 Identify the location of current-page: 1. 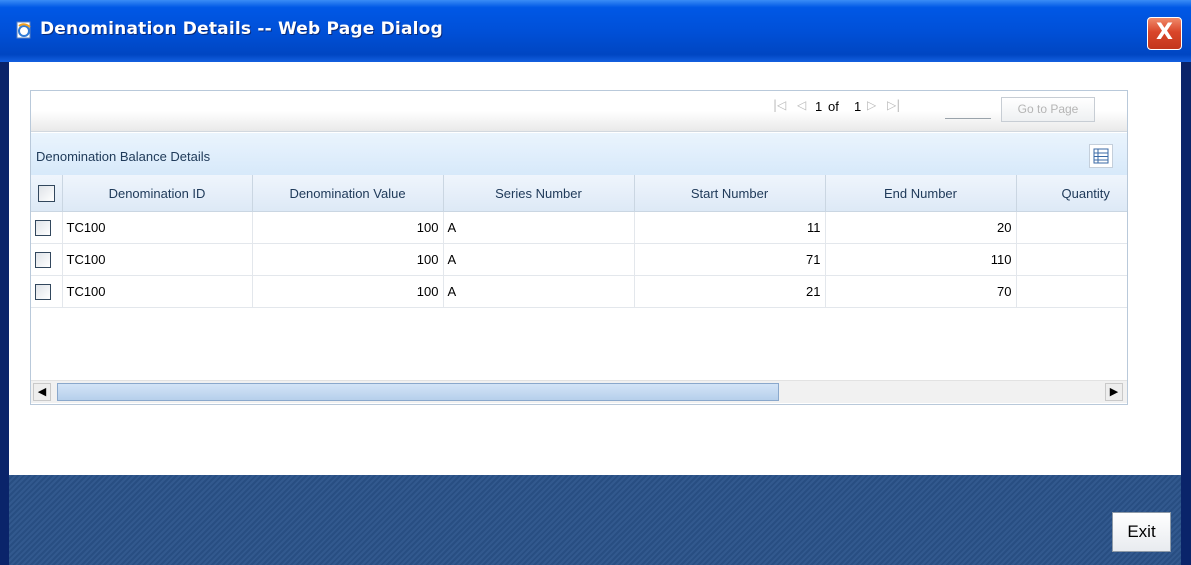
(819, 106).